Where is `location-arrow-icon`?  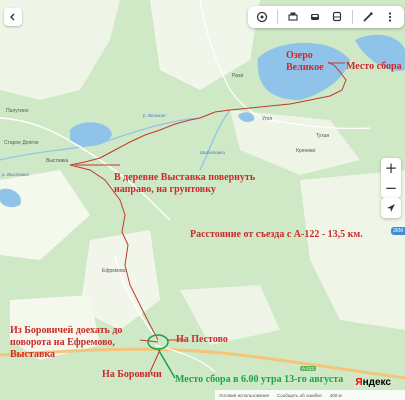
location-arrow-icon is located at coordinates (391, 208).